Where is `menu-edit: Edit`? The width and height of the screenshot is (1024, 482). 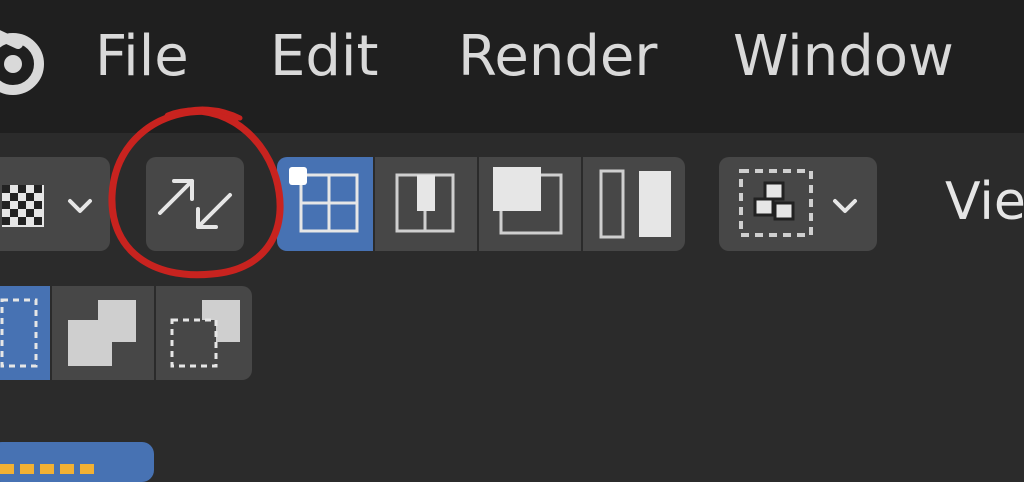 menu-edit: Edit is located at coordinates (324, 57).